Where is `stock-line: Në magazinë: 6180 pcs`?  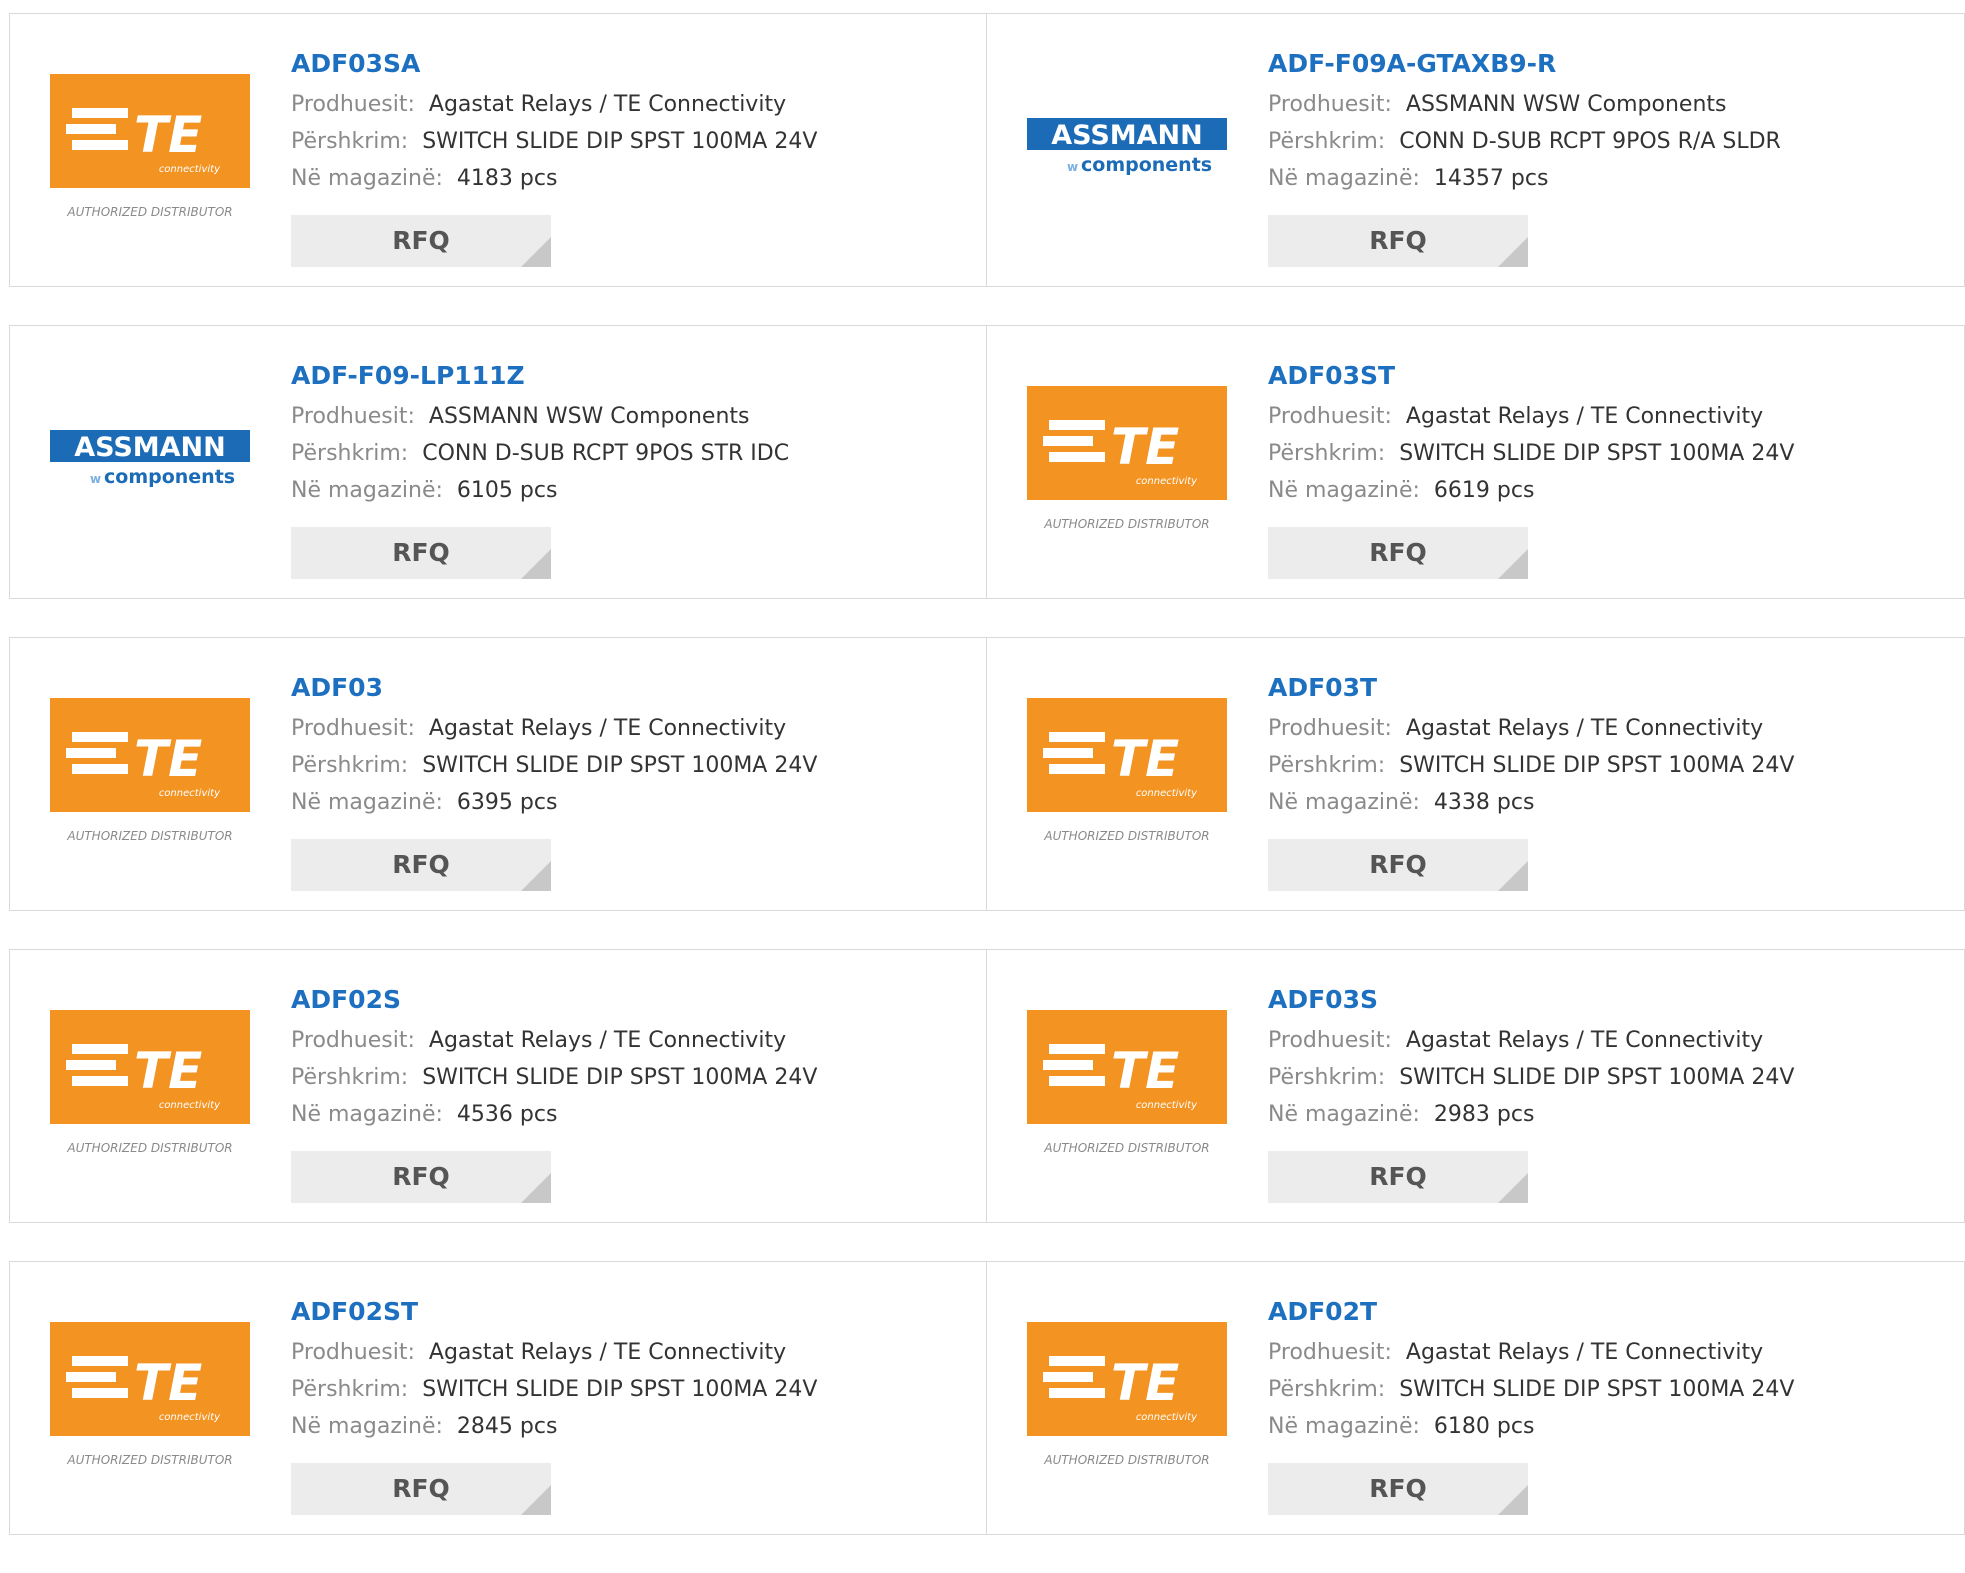
stock-line: Në magazinë: 6180 pcs is located at coordinates (1531, 1426).